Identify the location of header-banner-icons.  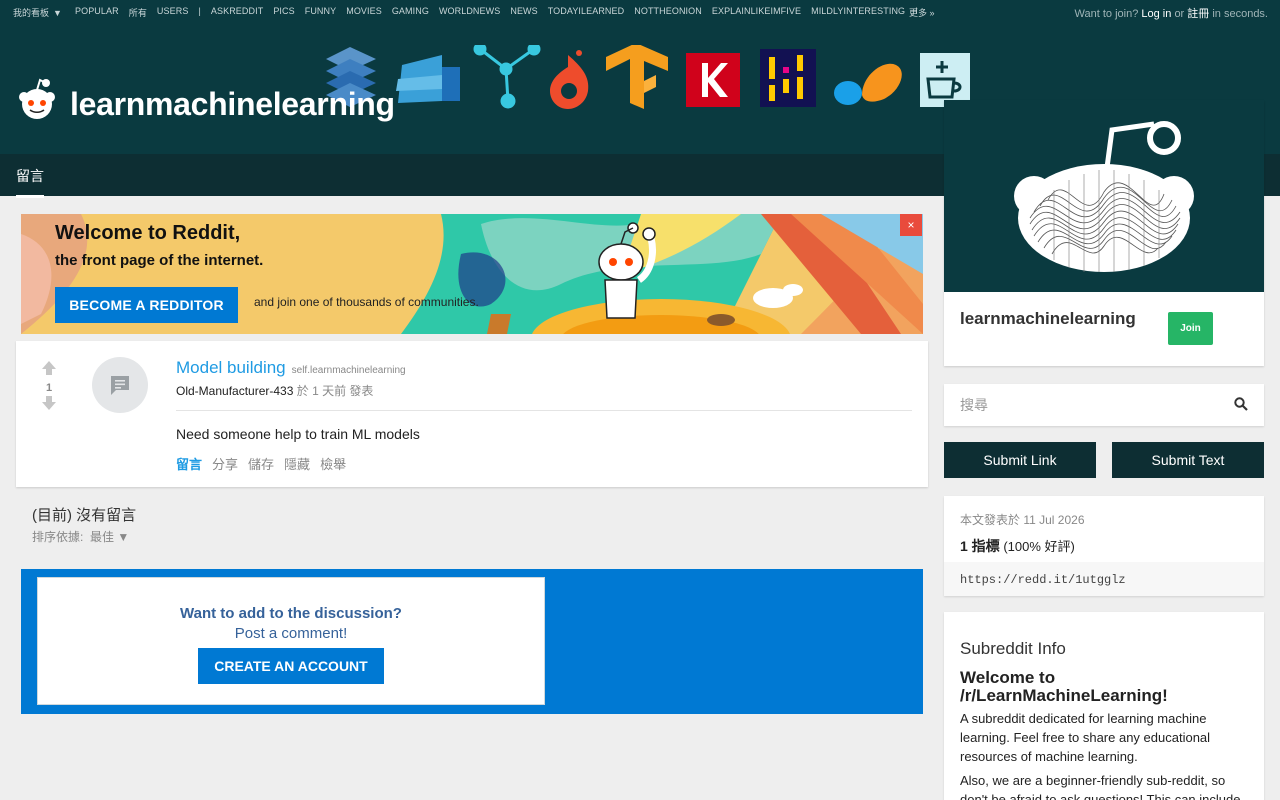
(648, 77).